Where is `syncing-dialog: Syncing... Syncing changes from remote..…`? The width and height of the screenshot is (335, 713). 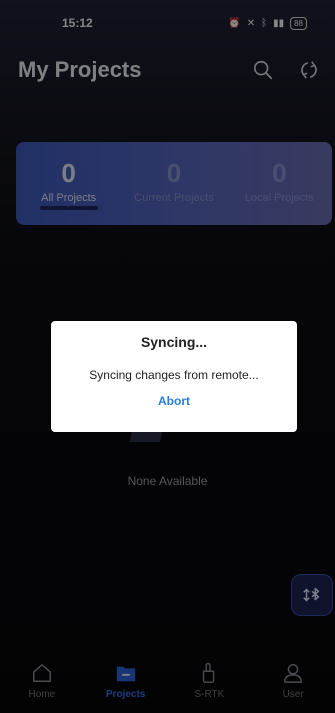
syncing-dialog: Syncing... Syncing changes from remote..… is located at coordinates (174, 376).